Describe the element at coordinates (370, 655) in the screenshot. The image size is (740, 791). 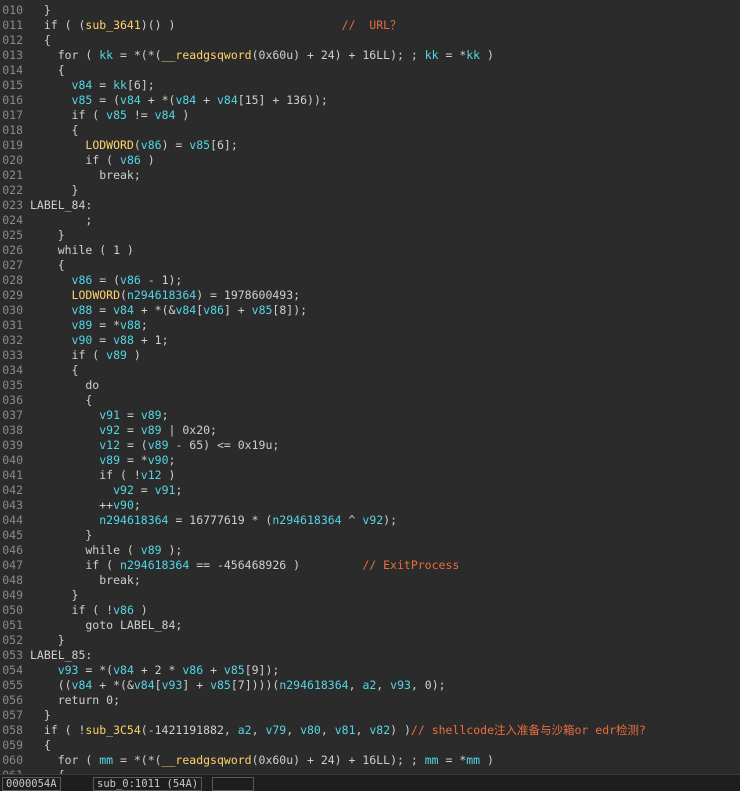
I see `code-line: 053 LABEL_85:` at that location.